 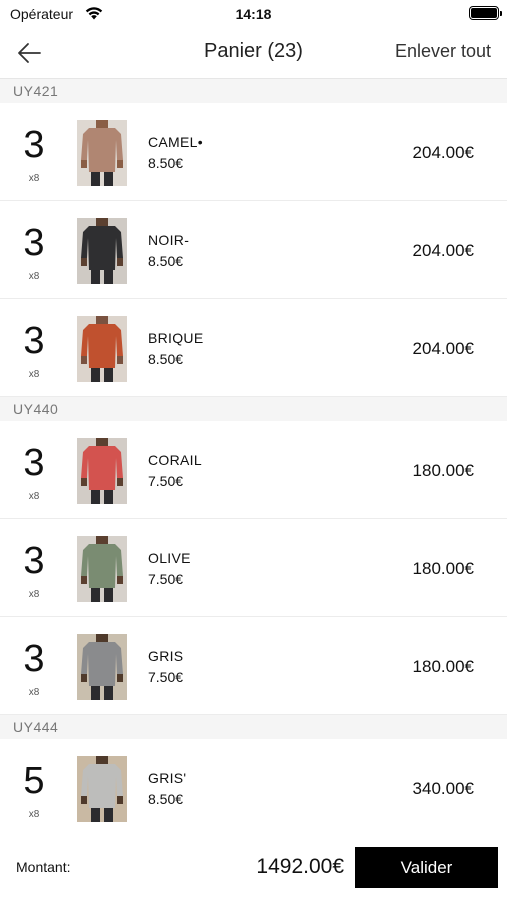 What do you see at coordinates (253, 868) in the screenshot?
I see `cart-footer: Montant: 1492.00€ Valider` at bounding box center [253, 868].